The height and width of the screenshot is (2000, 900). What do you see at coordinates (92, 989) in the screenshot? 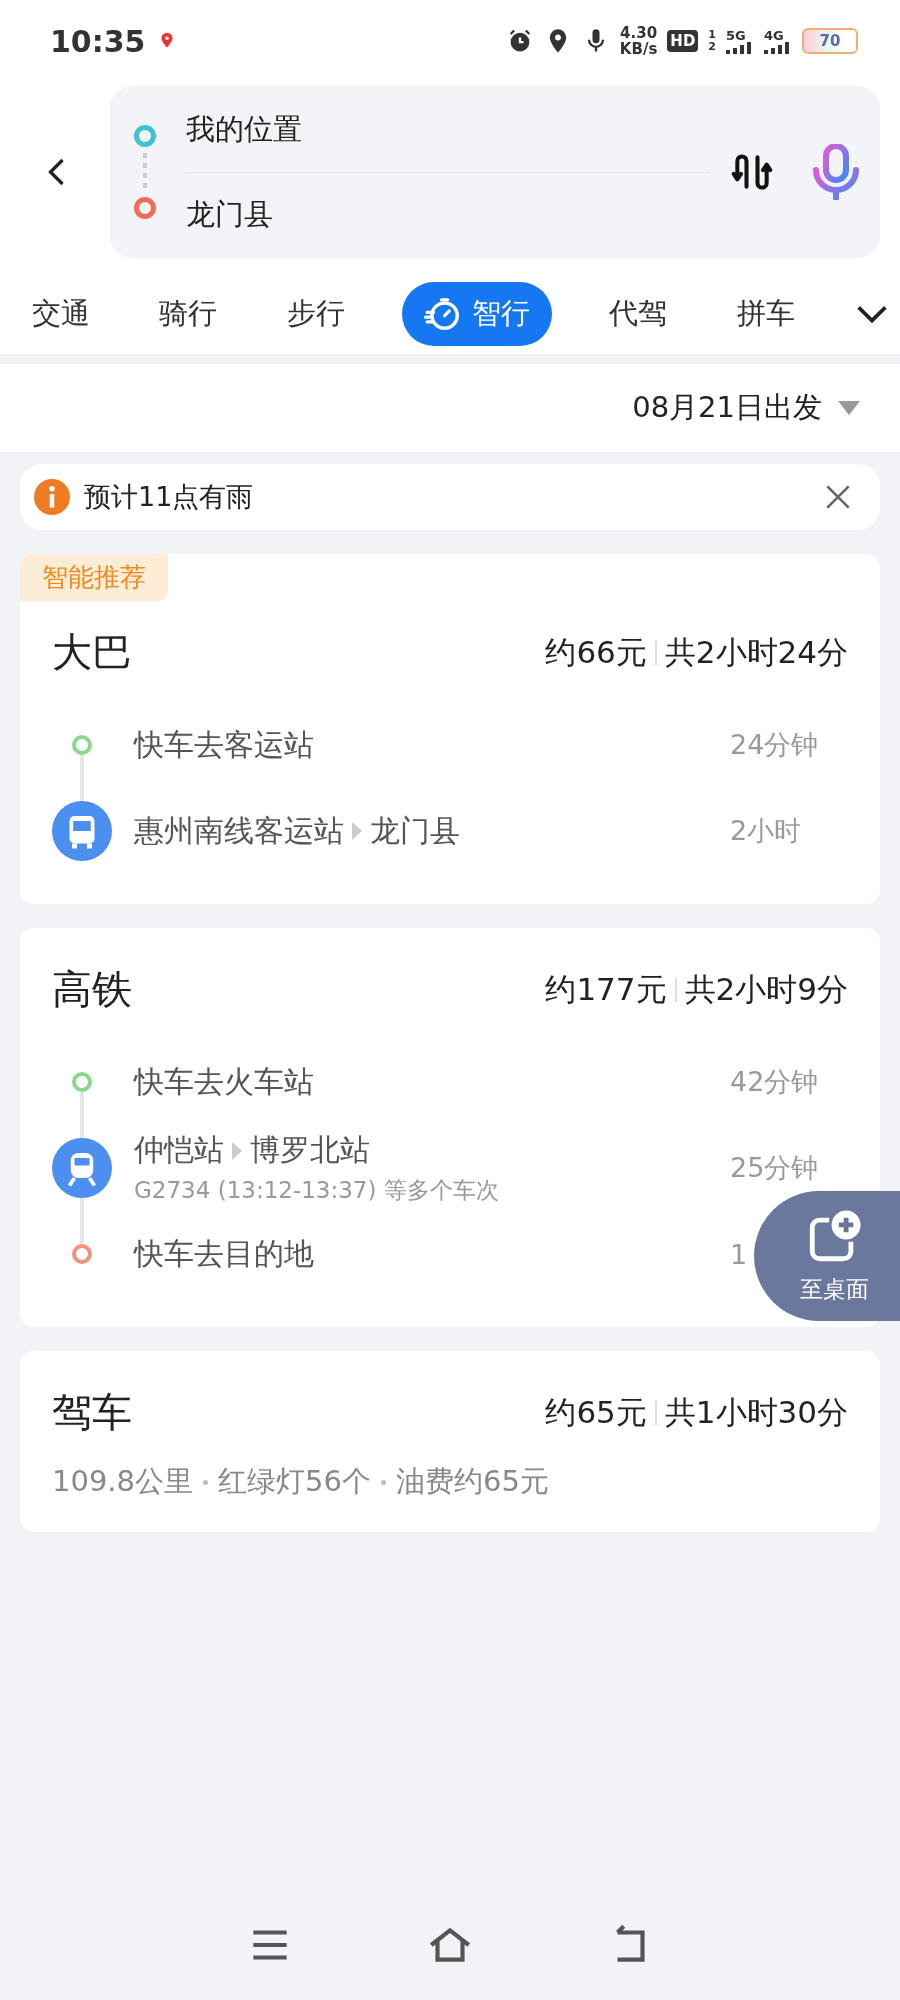
I see `transport-mode: 高铁` at bounding box center [92, 989].